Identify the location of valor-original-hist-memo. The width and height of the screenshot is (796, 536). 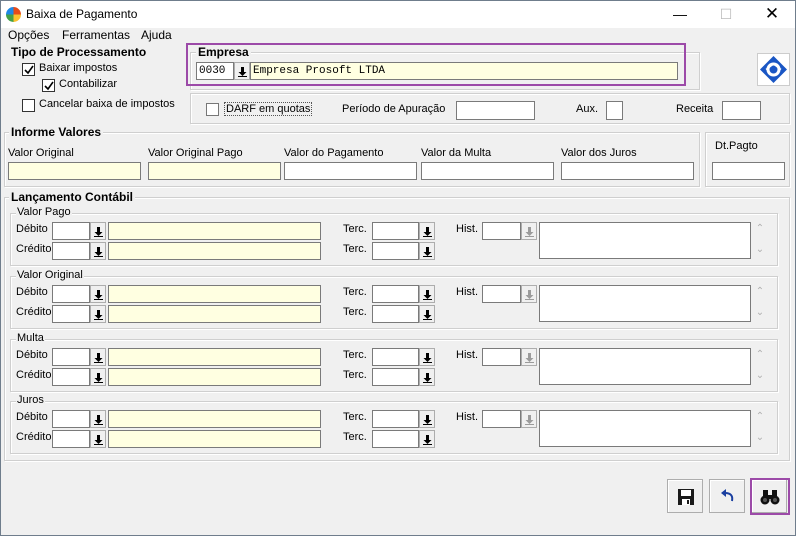
(645, 303).